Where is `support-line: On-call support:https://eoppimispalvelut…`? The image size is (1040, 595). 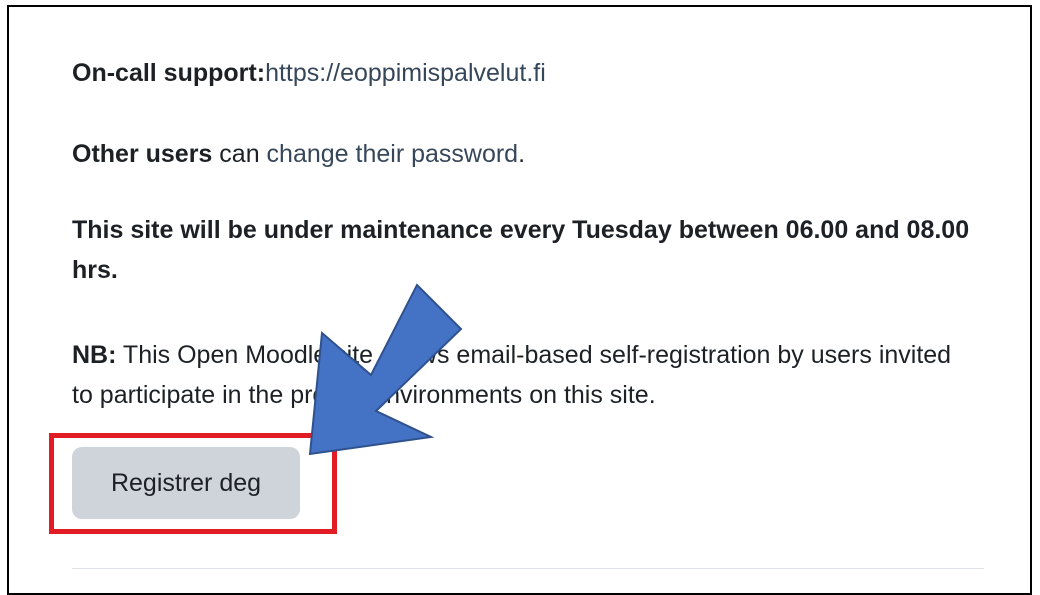 support-line: On-call support:https://eoppimispalvelut… is located at coordinates (309, 73).